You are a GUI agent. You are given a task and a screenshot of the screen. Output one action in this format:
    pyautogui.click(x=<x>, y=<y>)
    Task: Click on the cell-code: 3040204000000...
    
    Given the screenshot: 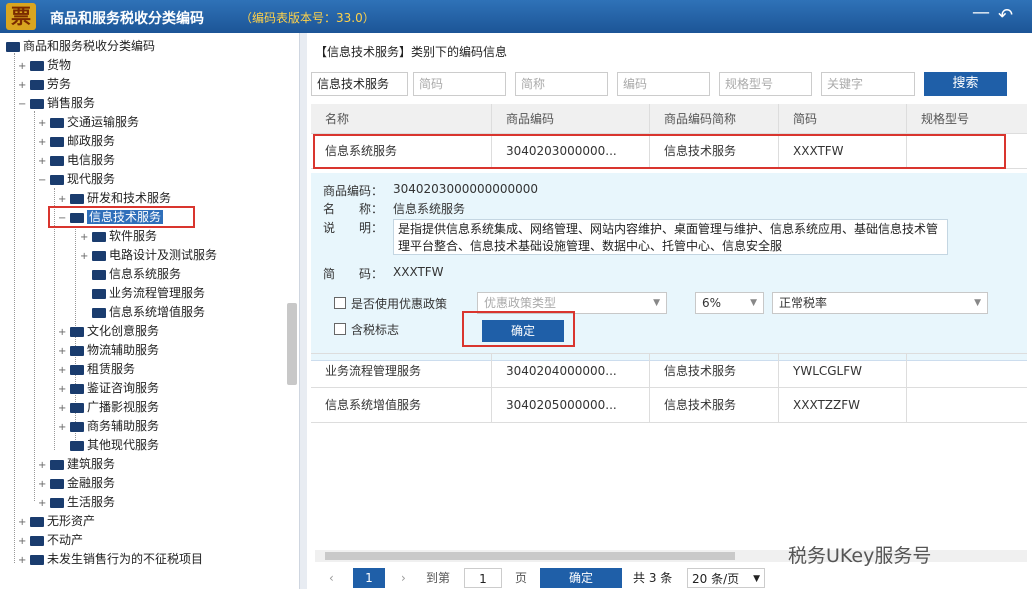 What is the action you would take?
    pyautogui.click(x=571, y=370)
    